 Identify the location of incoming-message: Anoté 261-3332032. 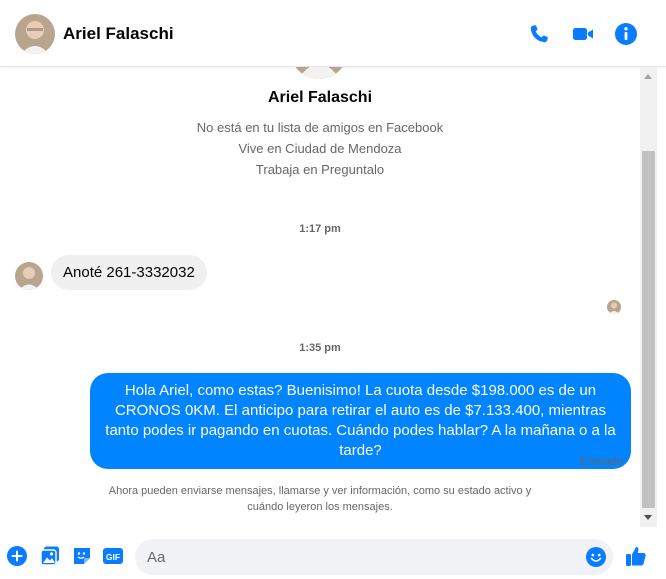
(129, 272).